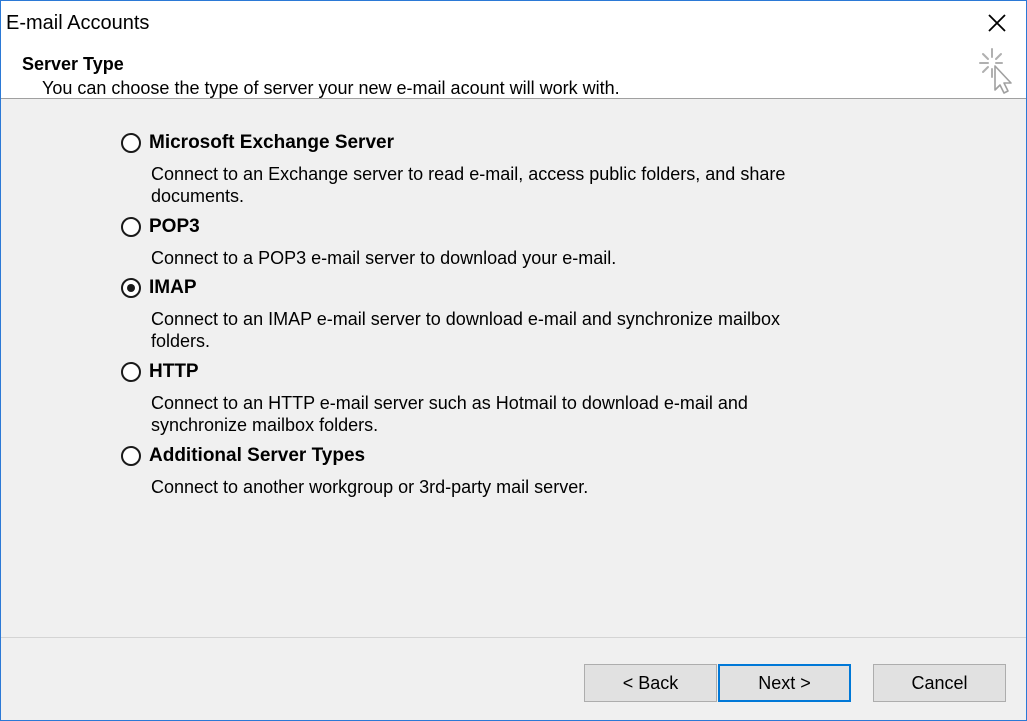 Image resolution: width=1027 pixels, height=721 pixels. Describe the element at coordinates (995, 71) in the screenshot. I see `wizard-cursor-icon` at that location.